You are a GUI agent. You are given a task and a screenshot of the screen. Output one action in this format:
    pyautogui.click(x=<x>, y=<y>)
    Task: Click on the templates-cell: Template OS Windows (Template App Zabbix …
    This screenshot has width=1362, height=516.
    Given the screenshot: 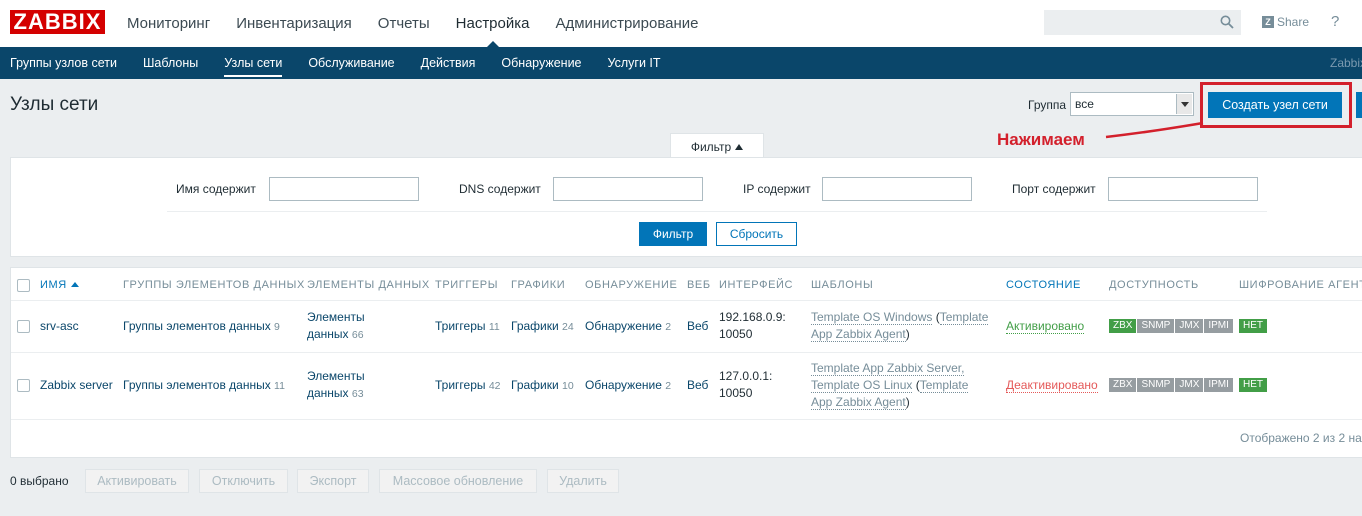 What is the action you would take?
    pyautogui.click(x=900, y=326)
    